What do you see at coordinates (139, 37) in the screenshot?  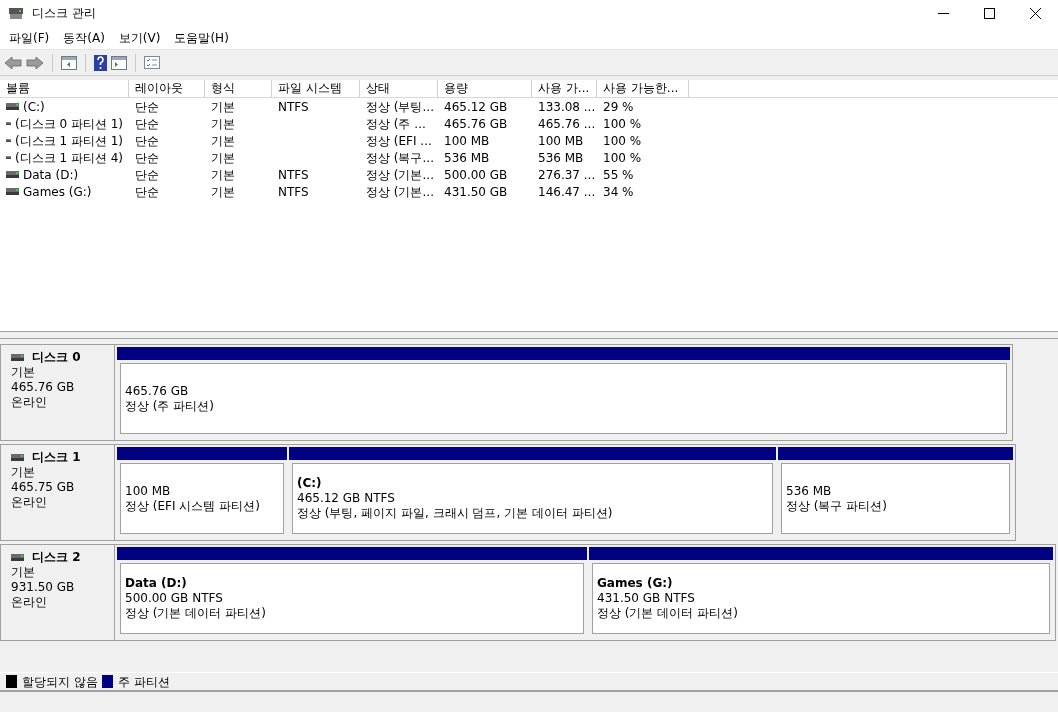 I see `menu-item: 보기(V)` at bounding box center [139, 37].